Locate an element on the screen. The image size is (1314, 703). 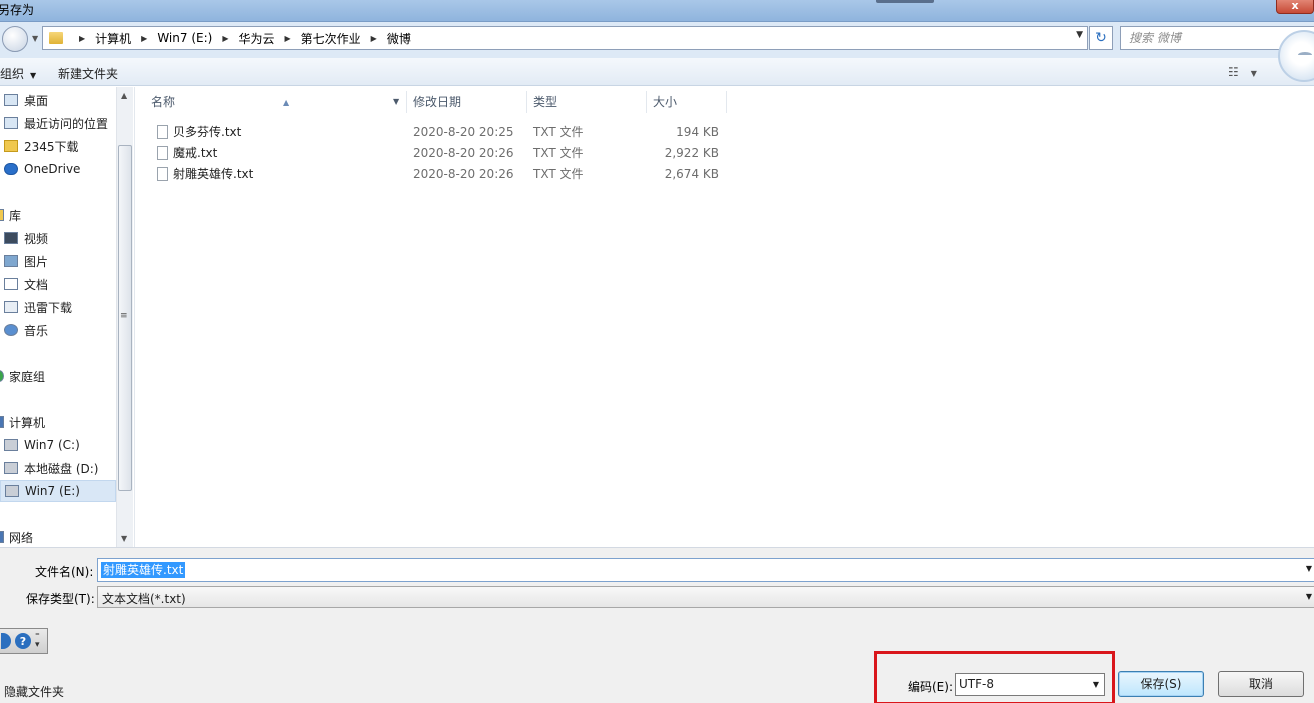
filename-field: 射雕英雄传.txt ▼ is located at coordinates (705, 570).